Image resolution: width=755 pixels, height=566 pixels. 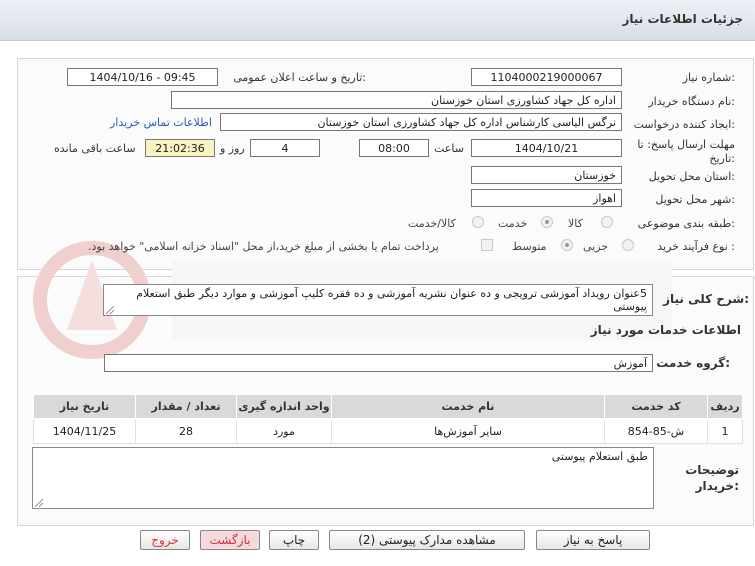 I want to click on deadline-label: مهلت ارسال پاسخ: تا تاریخ:, so click(x=686, y=151).